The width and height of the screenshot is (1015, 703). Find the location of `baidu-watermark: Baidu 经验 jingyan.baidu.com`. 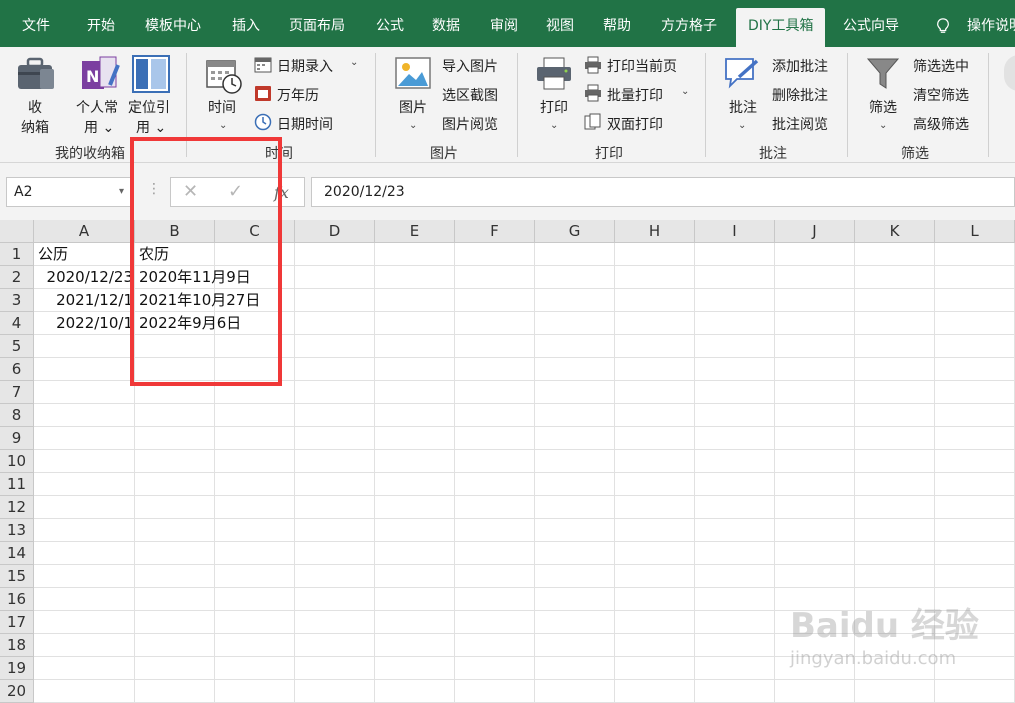

baidu-watermark: Baidu 经验 jingyan.baidu.com is located at coordinates (885, 635).